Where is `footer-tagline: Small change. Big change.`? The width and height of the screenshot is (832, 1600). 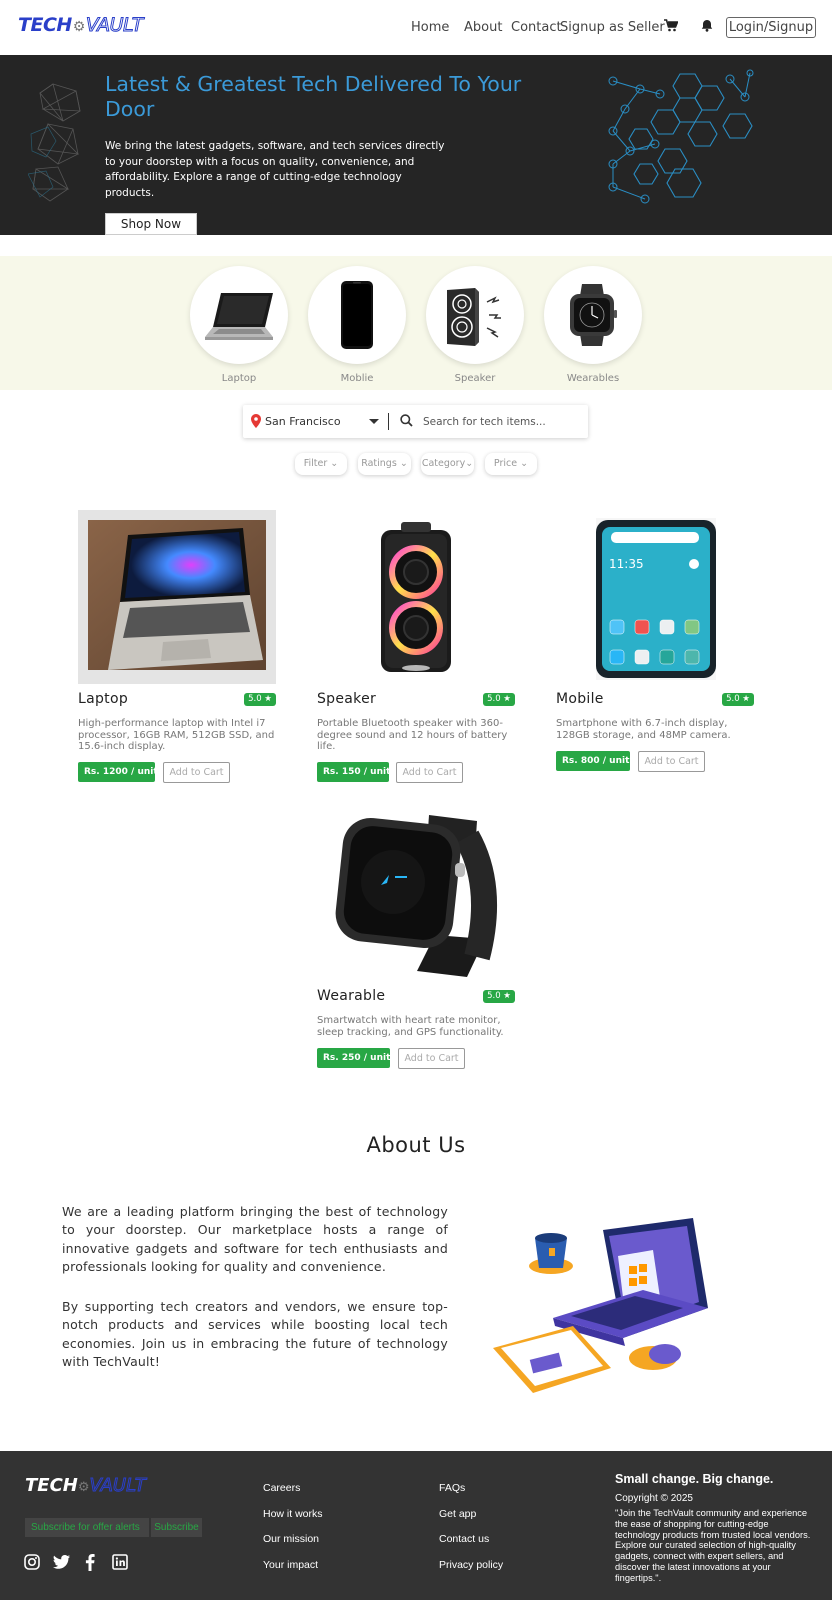 footer-tagline: Small change. Big change. is located at coordinates (694, 1479).